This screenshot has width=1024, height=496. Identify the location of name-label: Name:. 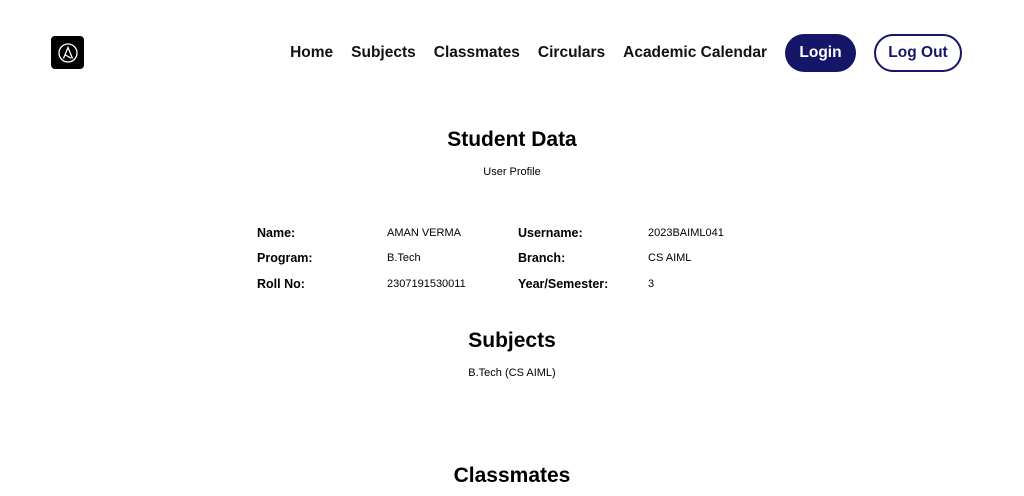
(276, 232).